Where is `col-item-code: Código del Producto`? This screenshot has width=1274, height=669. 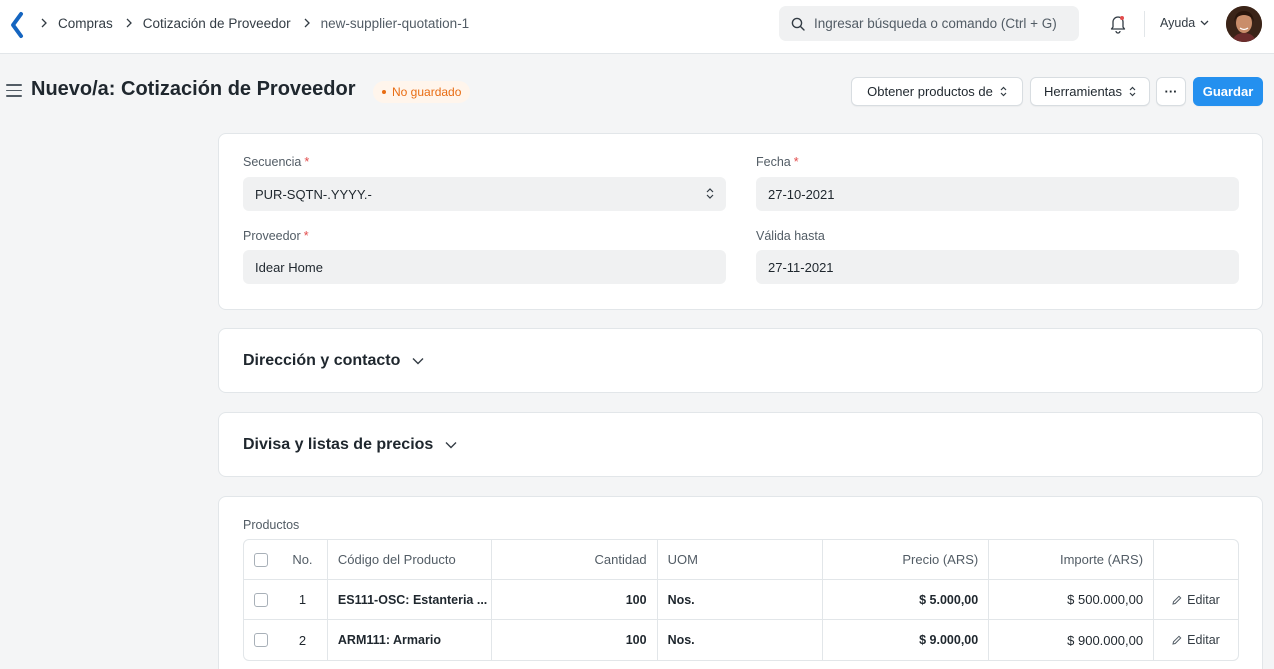 col-item-code: Código del Producto is located at coordinates (410, 559).